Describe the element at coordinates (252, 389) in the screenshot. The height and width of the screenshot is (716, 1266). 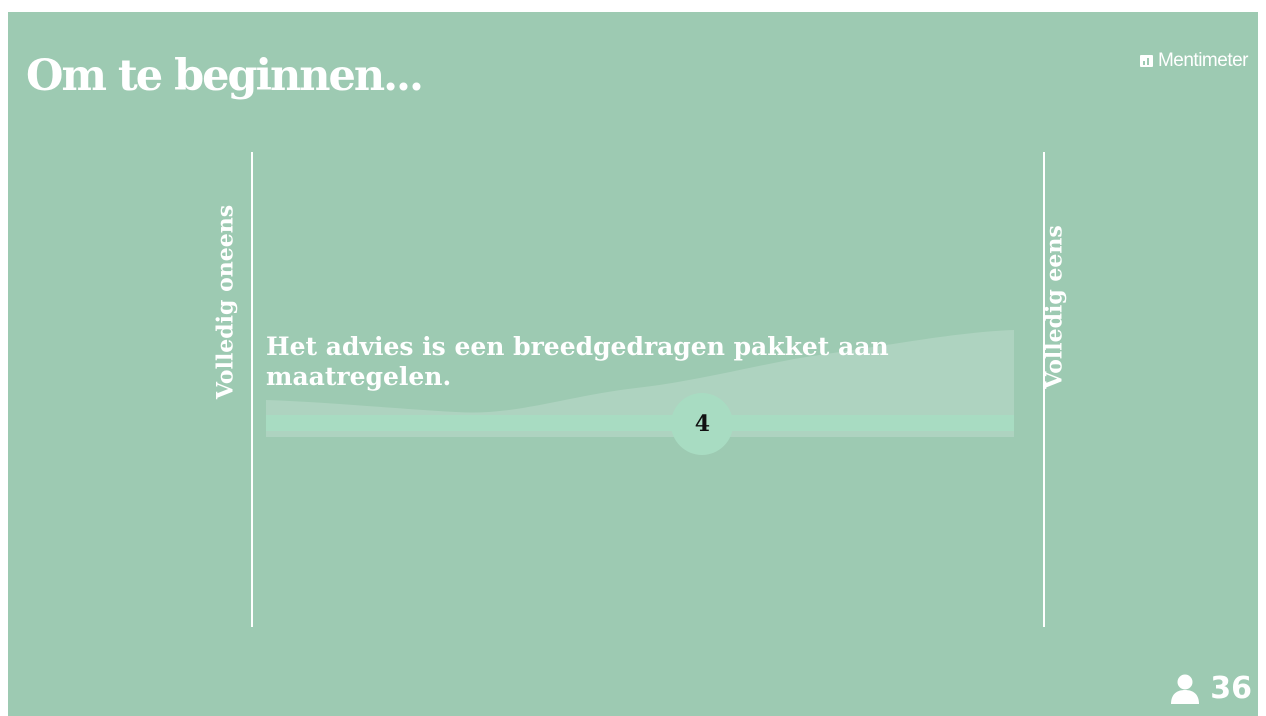
I see `scale-left-line` at that location.